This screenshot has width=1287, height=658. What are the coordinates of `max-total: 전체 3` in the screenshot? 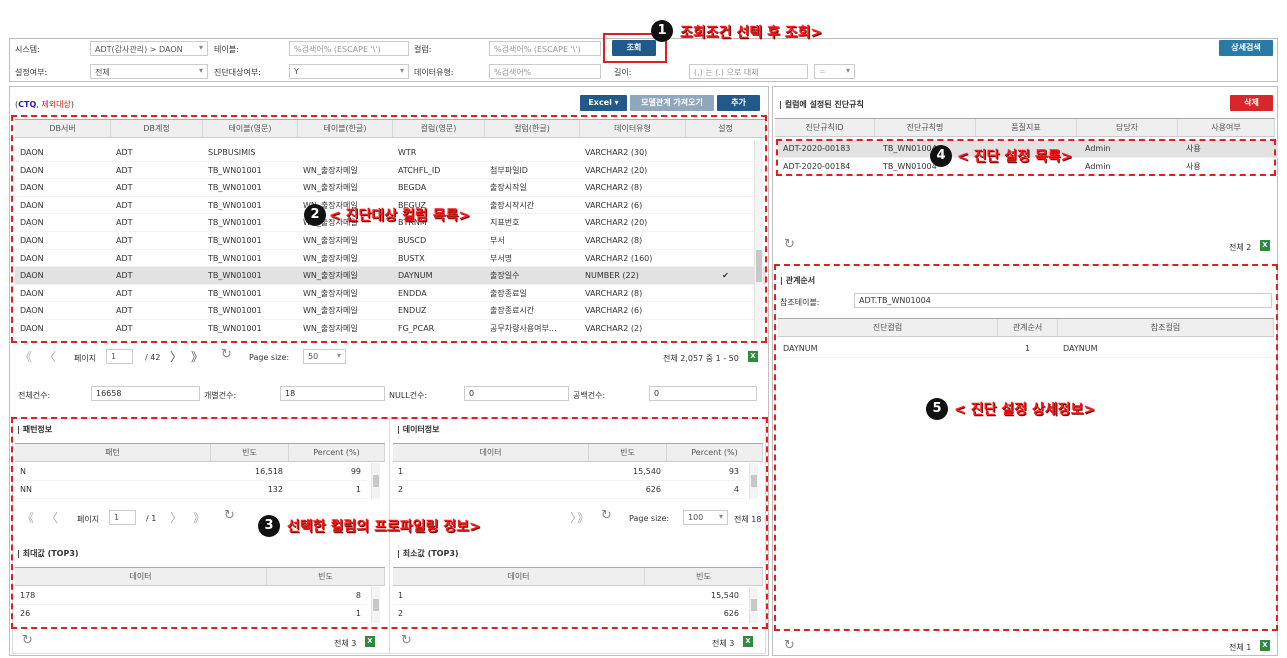 It's located at (345, 643).